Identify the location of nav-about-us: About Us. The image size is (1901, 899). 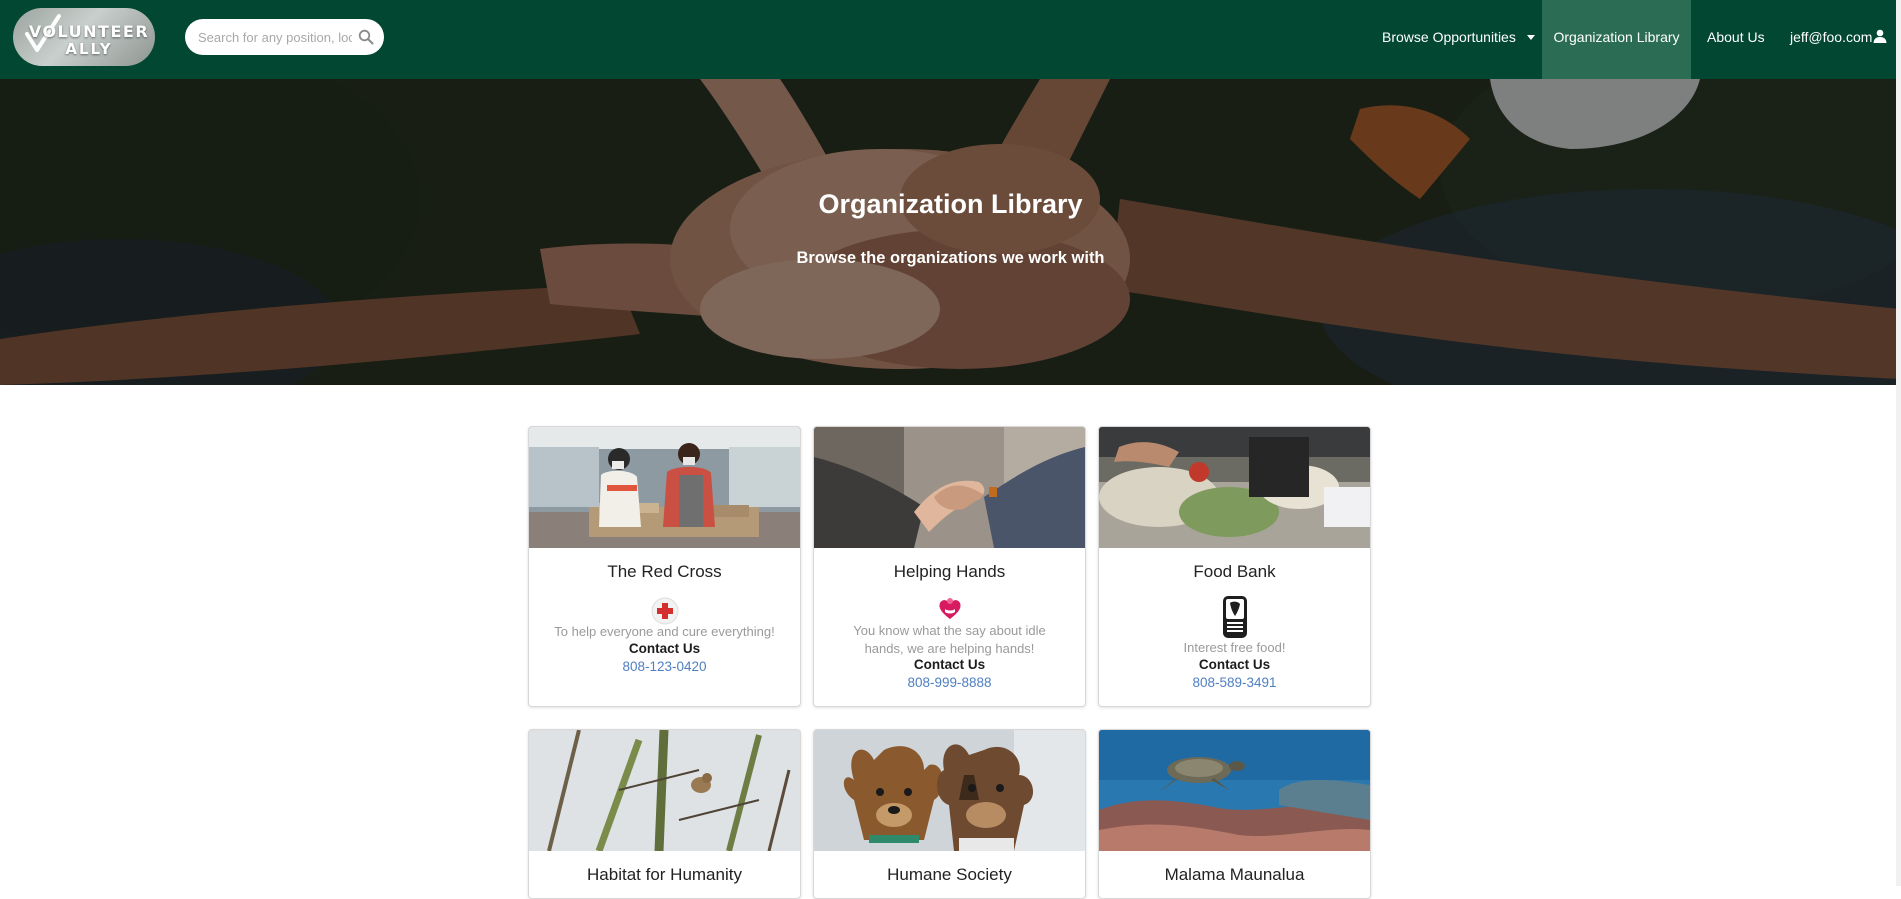
(1736, 39).